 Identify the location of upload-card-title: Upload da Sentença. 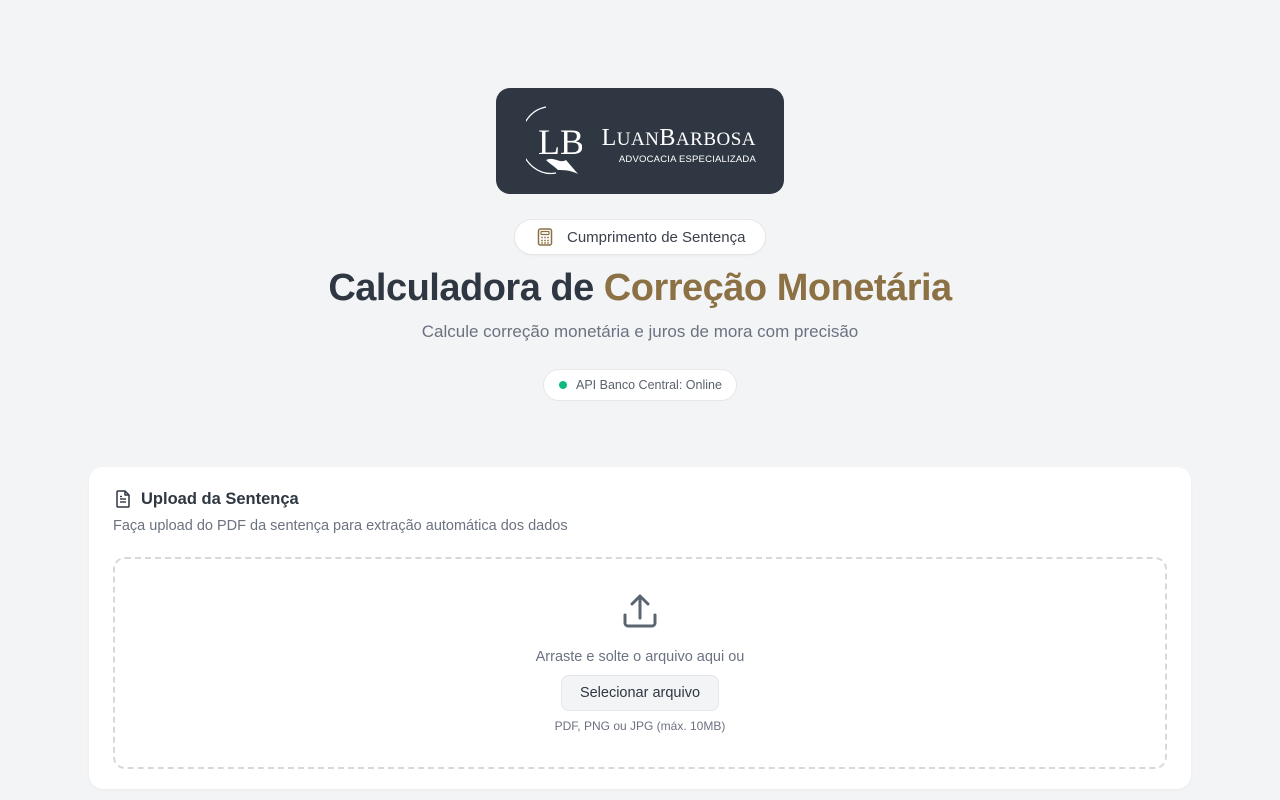
(220, 498).